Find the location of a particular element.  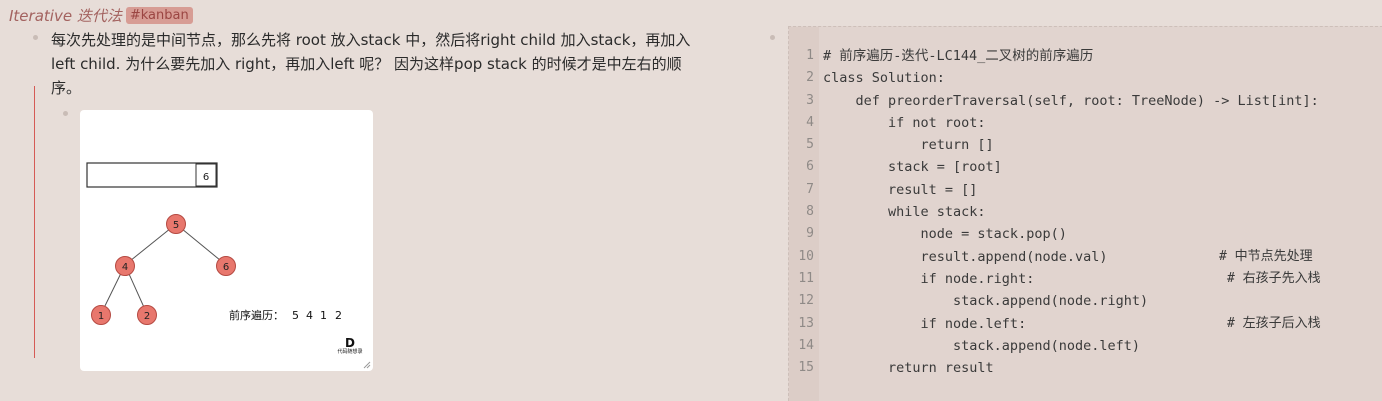

tree-diagram: 6 5 4 6 1 2 前序遍历： 5 4 1 2 D 代码随想录 is located at coordinates (224, 258).